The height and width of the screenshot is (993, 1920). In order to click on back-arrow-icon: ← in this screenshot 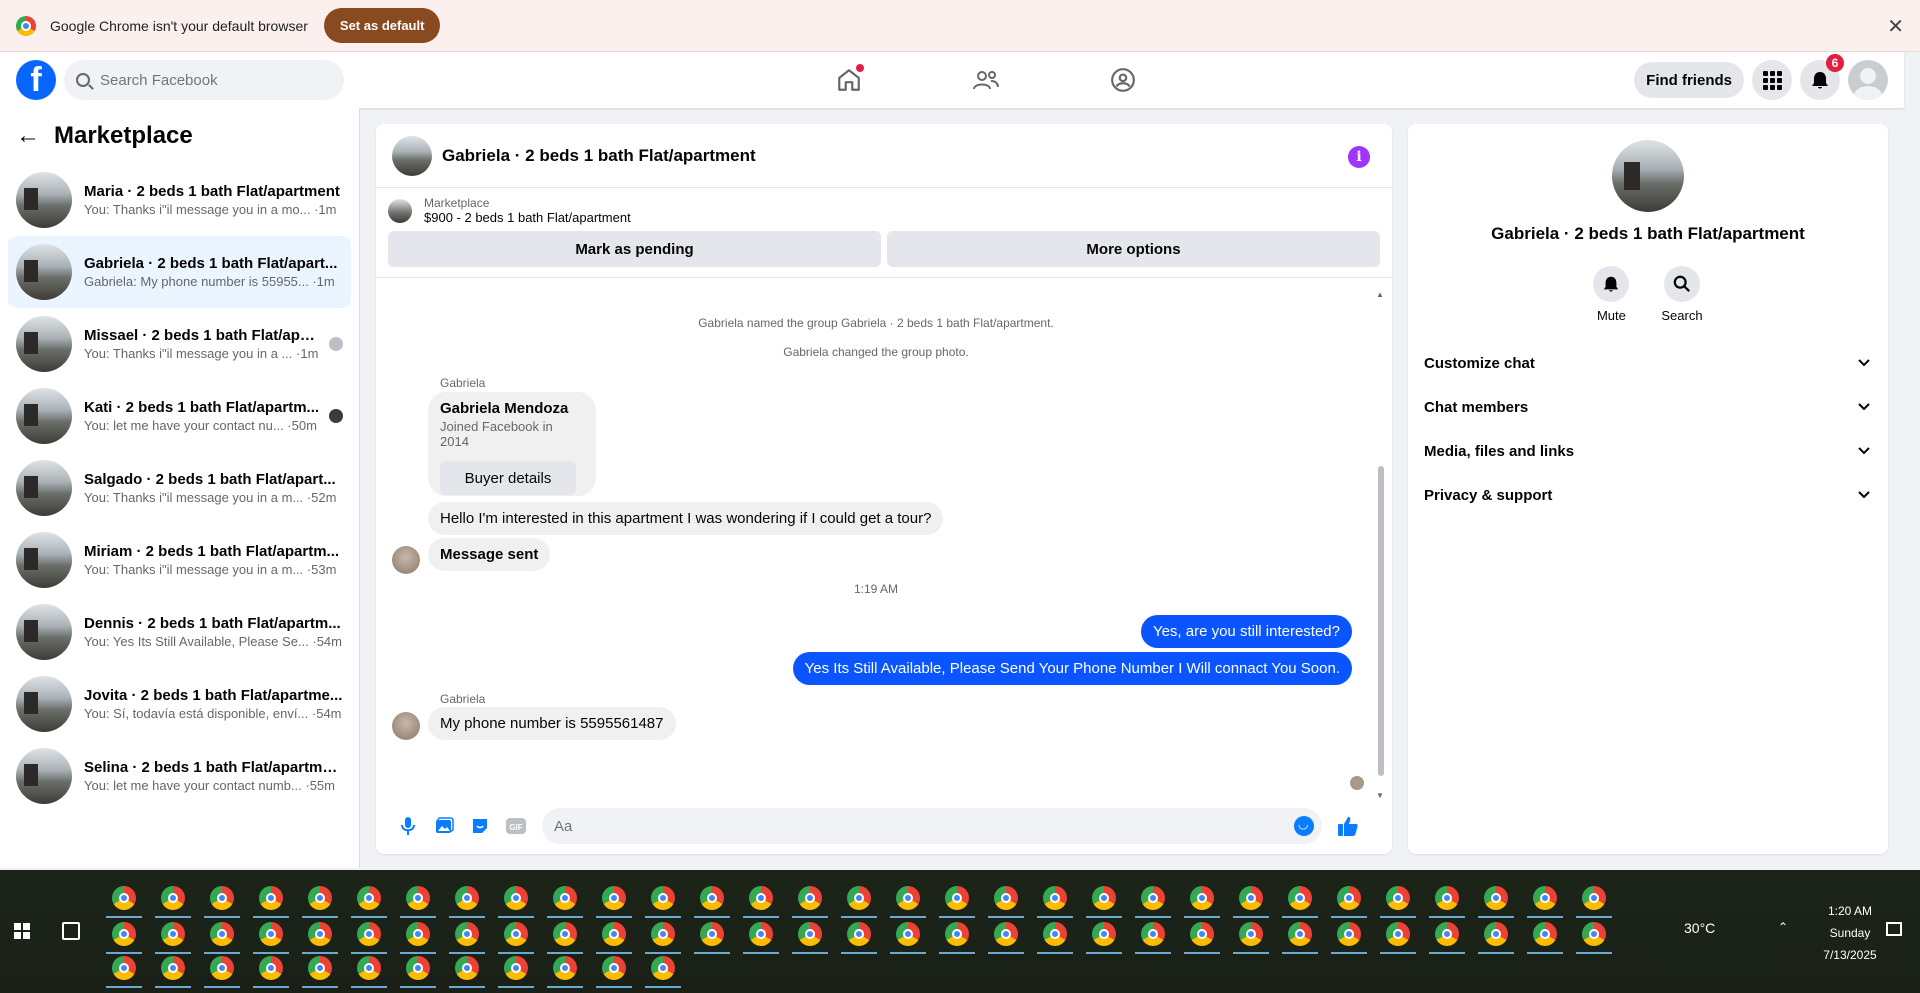, I will do `click(28, 136)`.